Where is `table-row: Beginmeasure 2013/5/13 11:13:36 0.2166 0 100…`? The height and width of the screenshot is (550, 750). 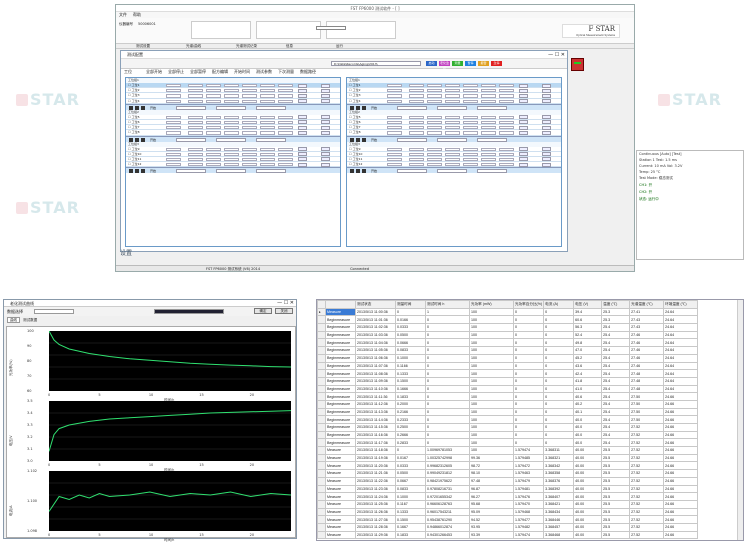 table-row: Beginmeasure 2013/5/13 11:13:36 0.2166 0 100… is located at coordinates (508, 412).